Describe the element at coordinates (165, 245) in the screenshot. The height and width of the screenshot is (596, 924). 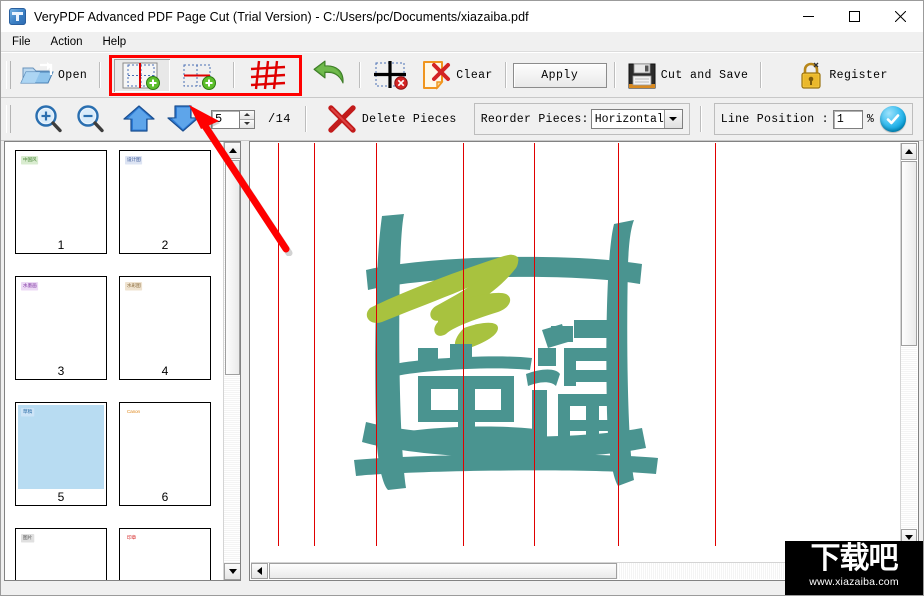
I see `thumbnail-number: 2` at that location.